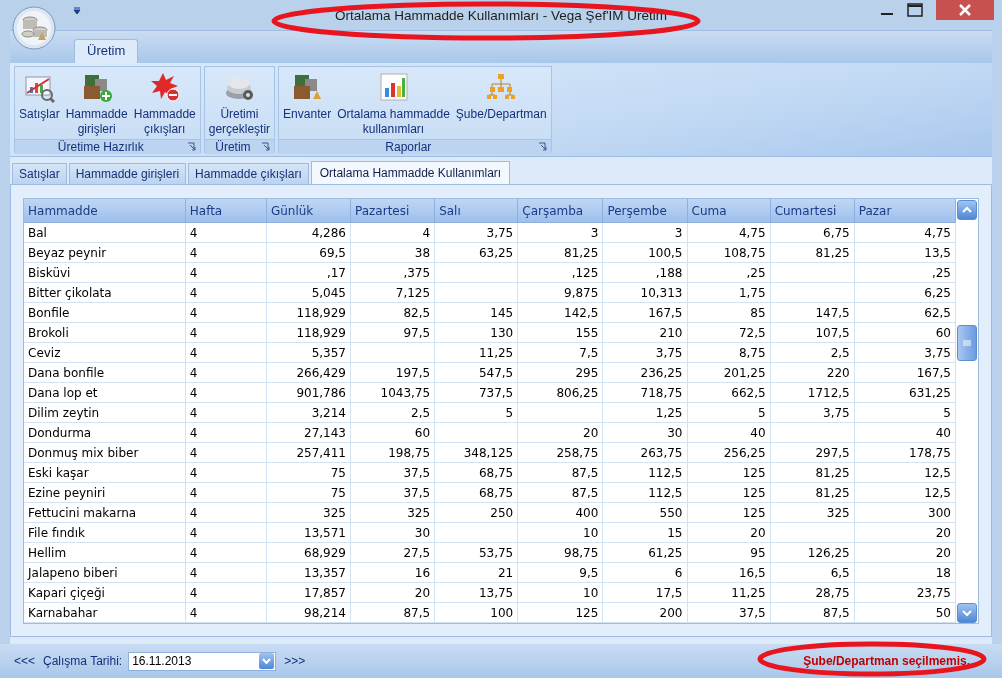 This screenshot has height=678, width=1002. I want to click on table-cell: 13,571, so click(325, 532).